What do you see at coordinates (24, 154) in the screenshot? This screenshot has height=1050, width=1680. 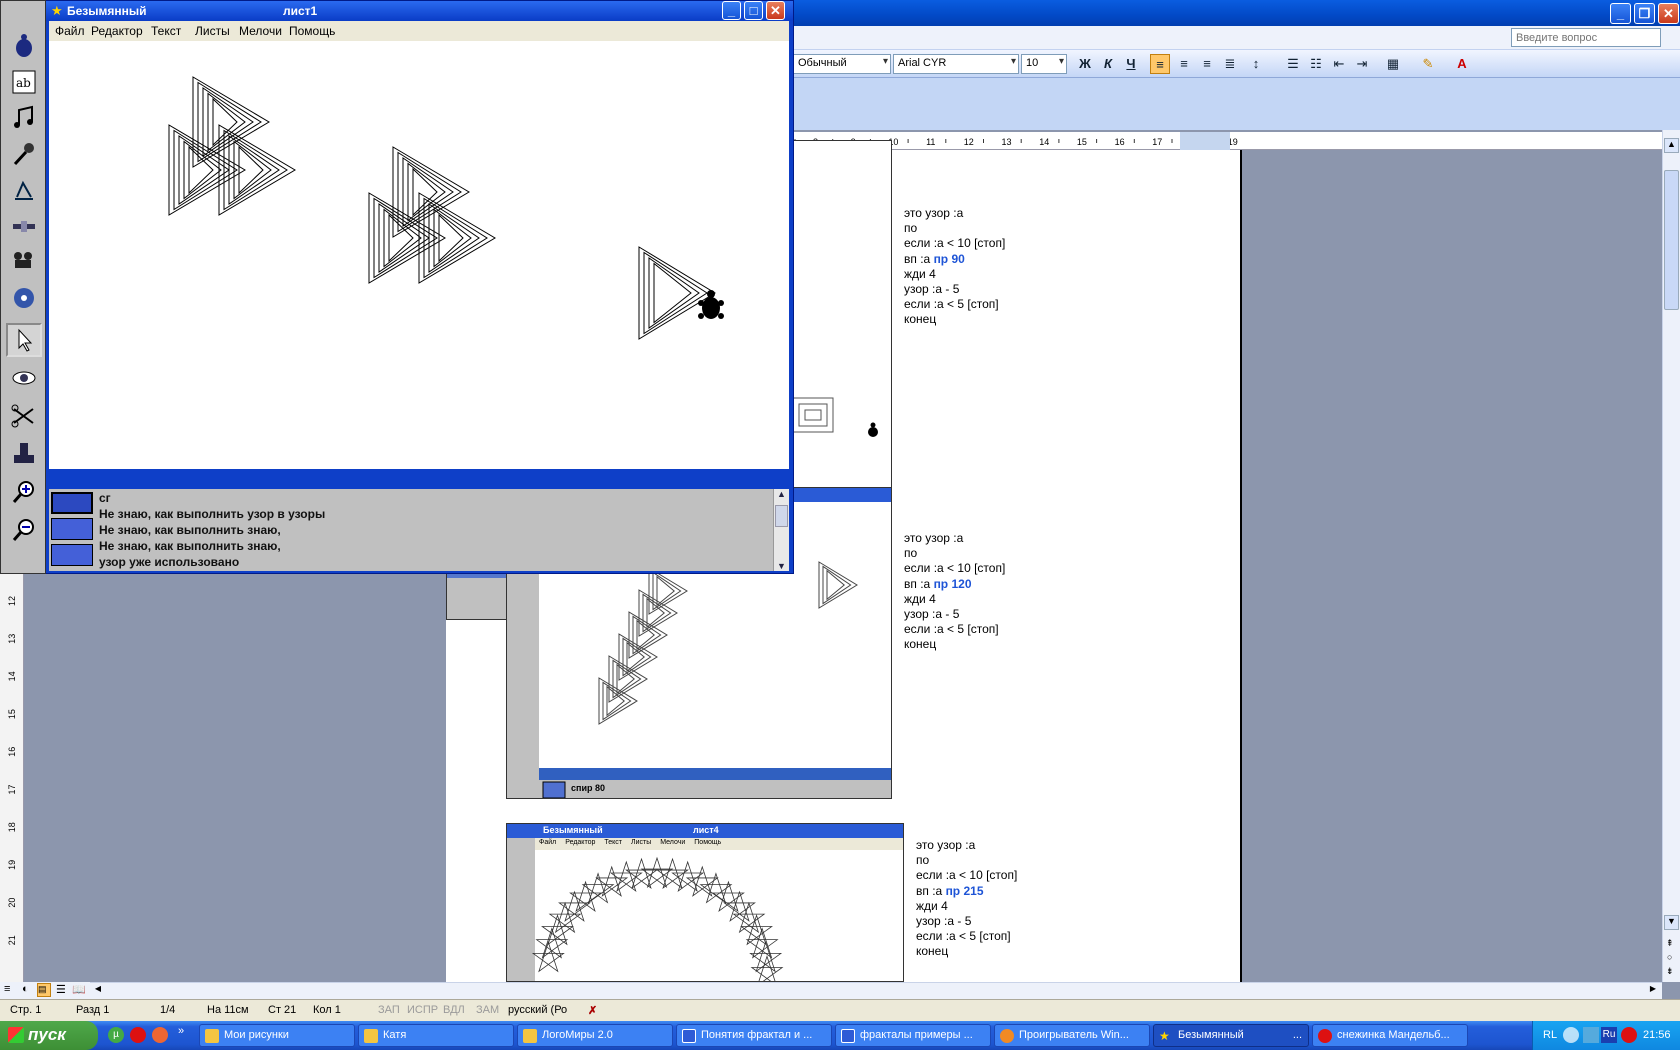 I see `microphone-tool-icon` at bounding box center [24, 154].